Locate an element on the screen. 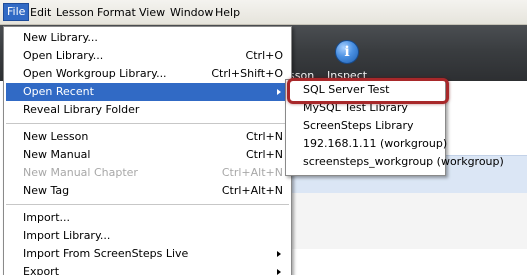 The height and width of the screenshot is (275, 527). menu-item-export: Export is located at coordinates (147, 269).